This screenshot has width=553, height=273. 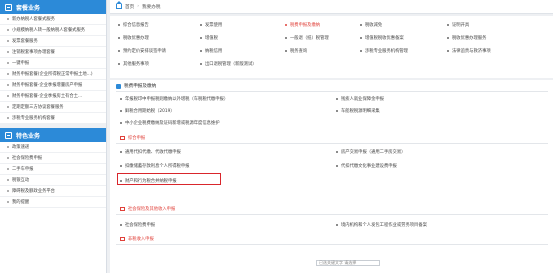 I want to click on service-link: 通用代扣代缴、代收代缴申报, so click(x=150, y=152).